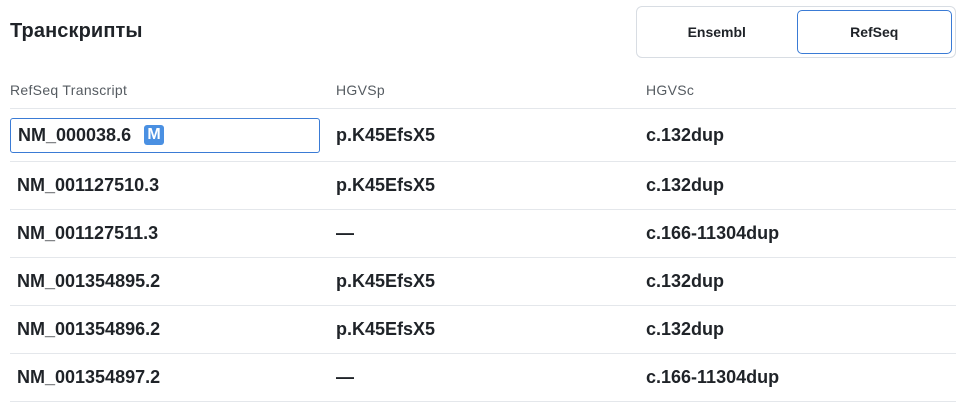 Image resolution: width=965 pixels, height=403 pixels. I want to click on transcript-cell: NM_001354895.2, so click(173, 281).